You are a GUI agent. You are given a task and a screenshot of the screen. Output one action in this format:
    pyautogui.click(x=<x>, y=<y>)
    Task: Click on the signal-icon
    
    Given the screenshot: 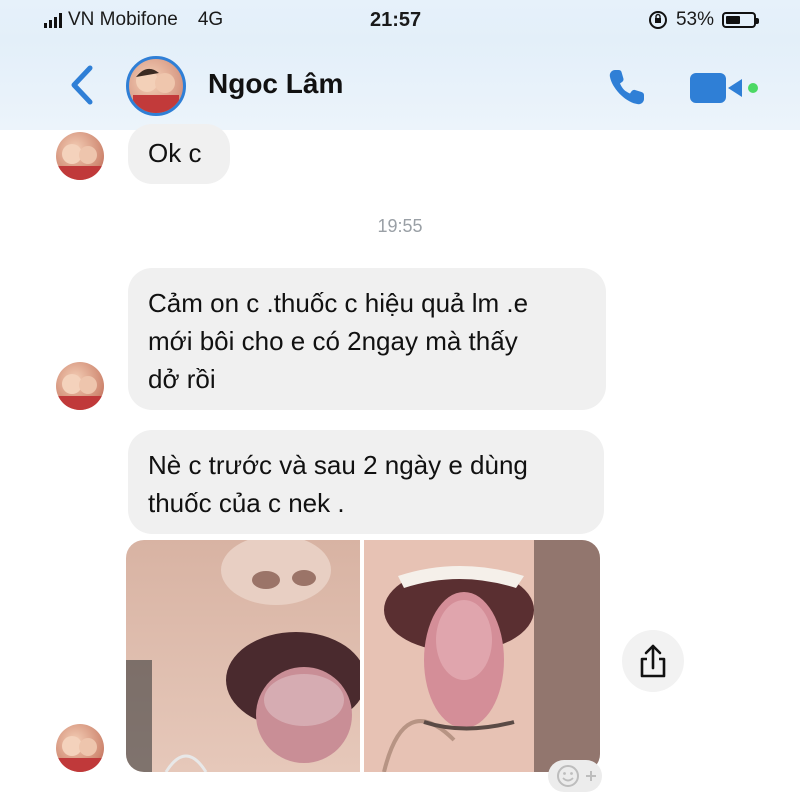 What is the action you would take?
    pyautogui.click(x=53, y=20)
    